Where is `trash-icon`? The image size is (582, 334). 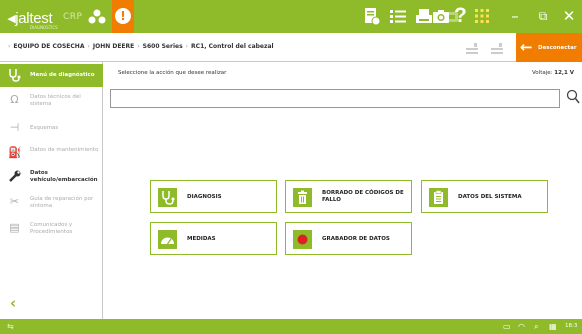
trash-icon is located at coordinates (302, 197).